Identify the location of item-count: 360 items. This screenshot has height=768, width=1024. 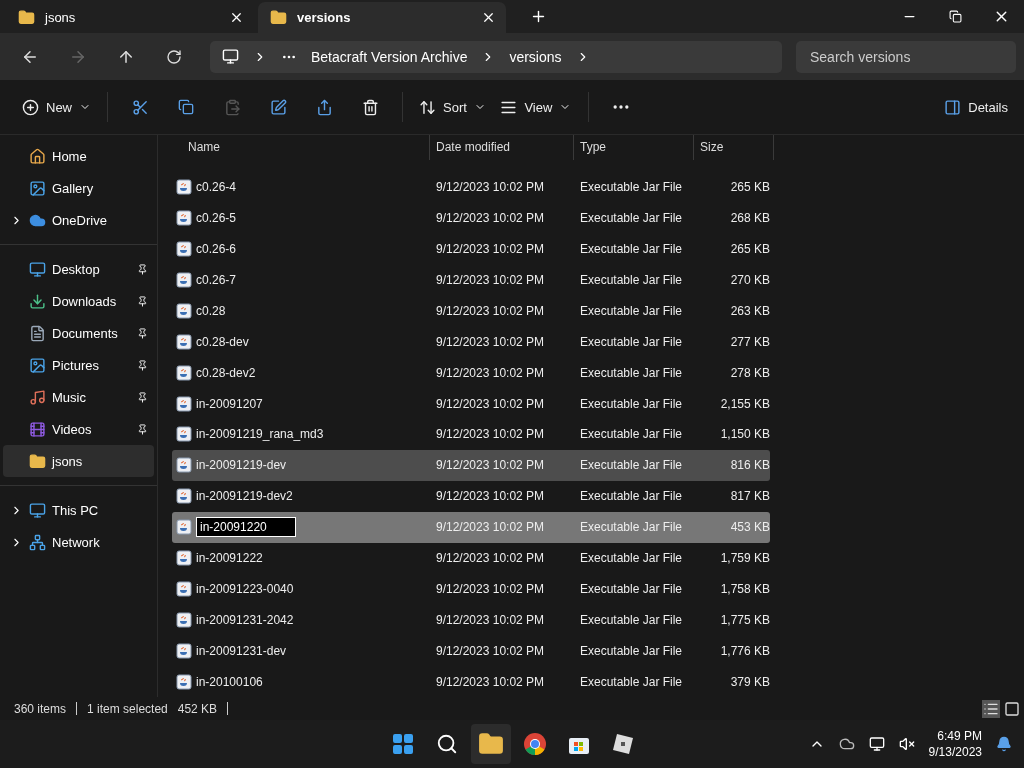
(40, 708).